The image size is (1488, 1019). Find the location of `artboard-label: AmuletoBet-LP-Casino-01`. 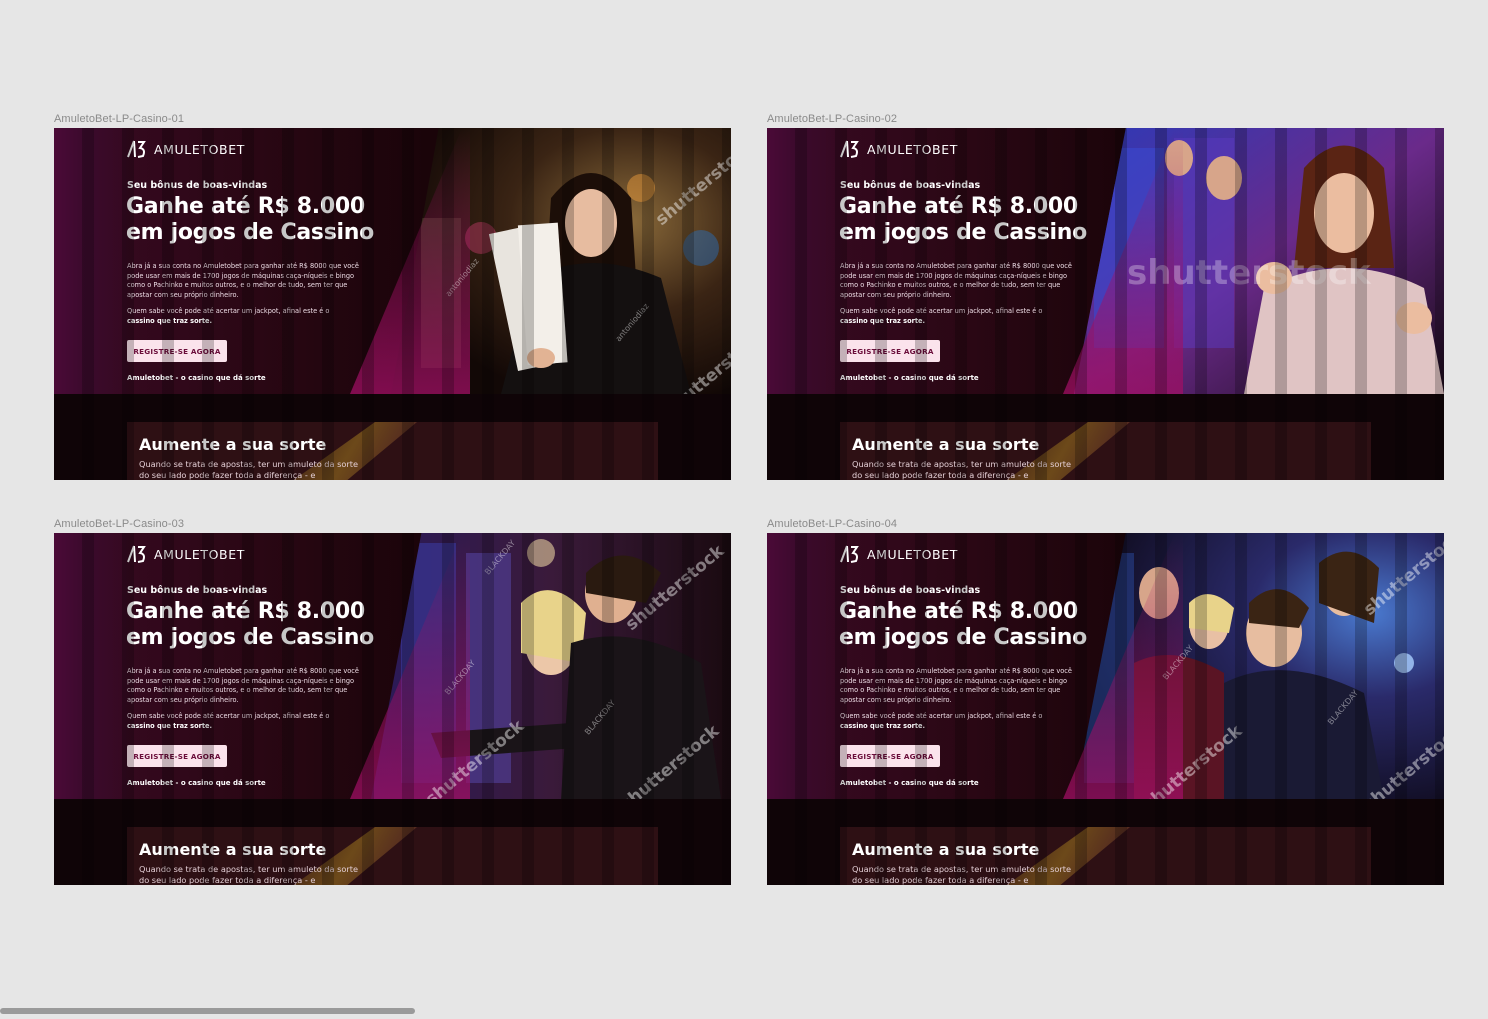

artboard-label: AmuletoBet-LP-Casino-01 is located at coordinates (119, 119).